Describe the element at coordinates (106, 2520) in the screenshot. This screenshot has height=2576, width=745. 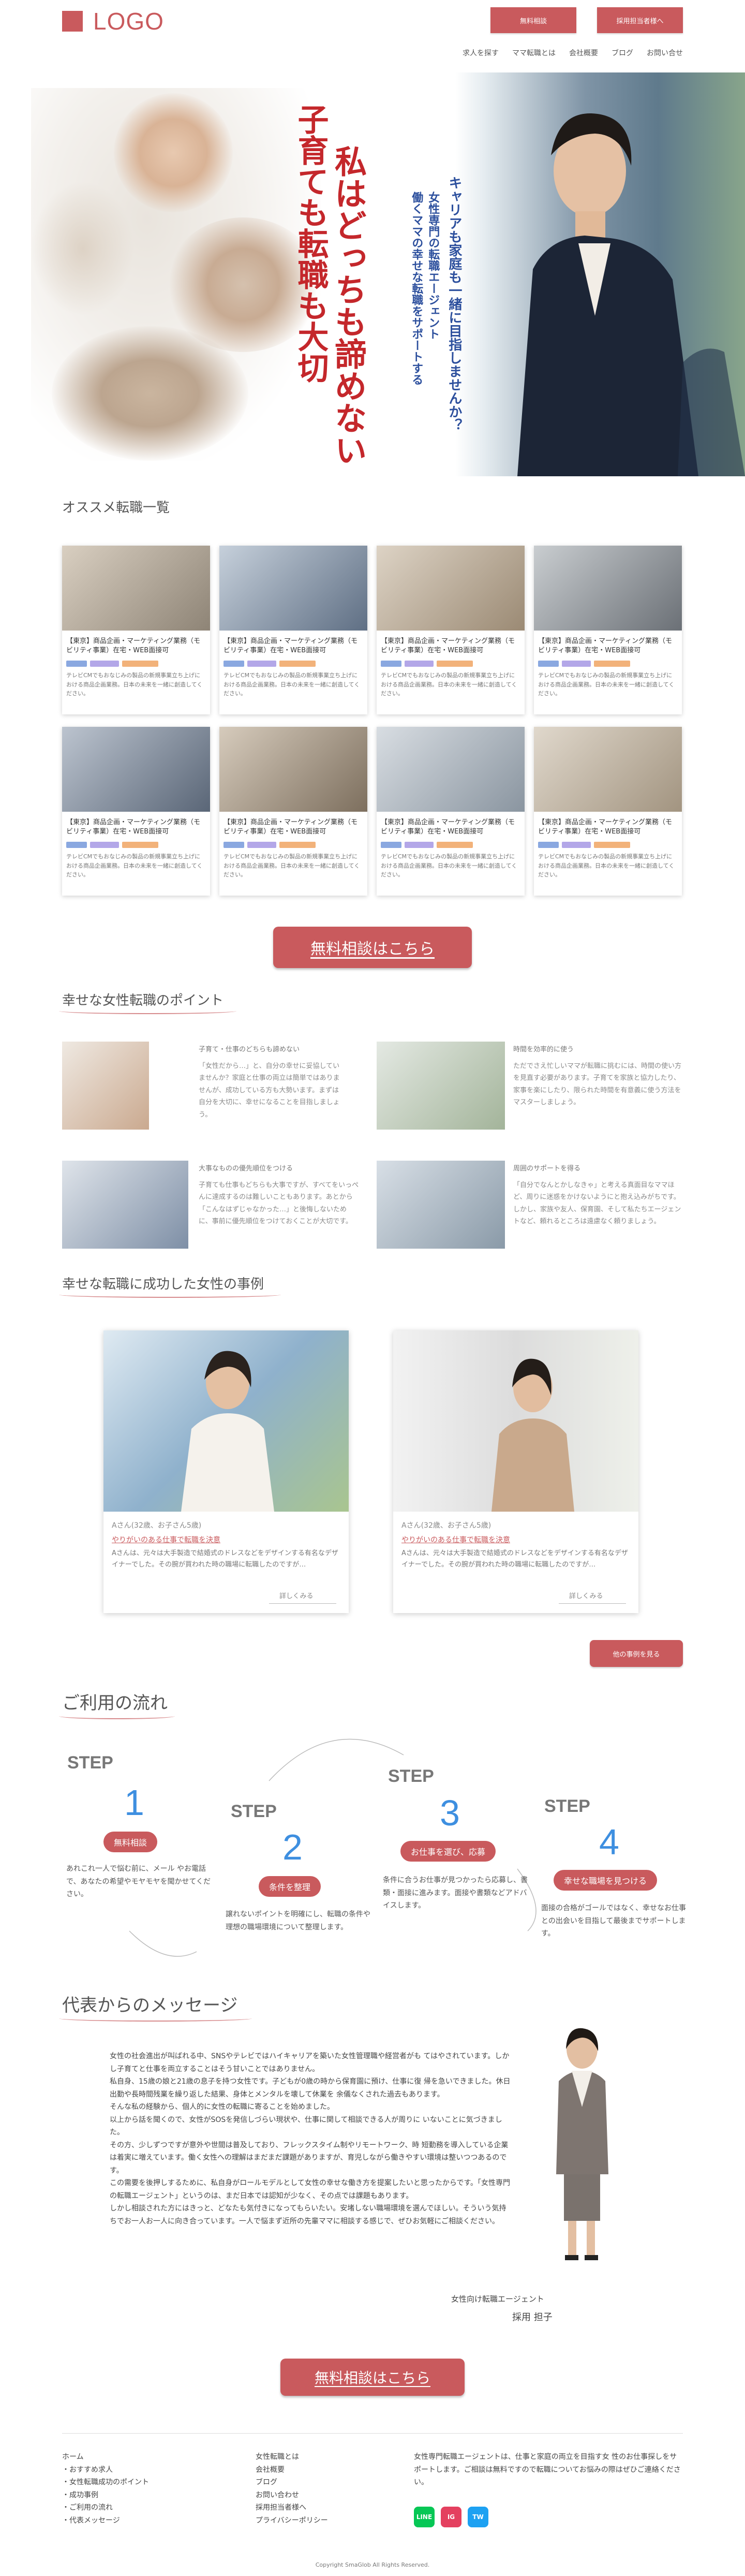
I see `footer-link: ・代表メッセージ` at that location.